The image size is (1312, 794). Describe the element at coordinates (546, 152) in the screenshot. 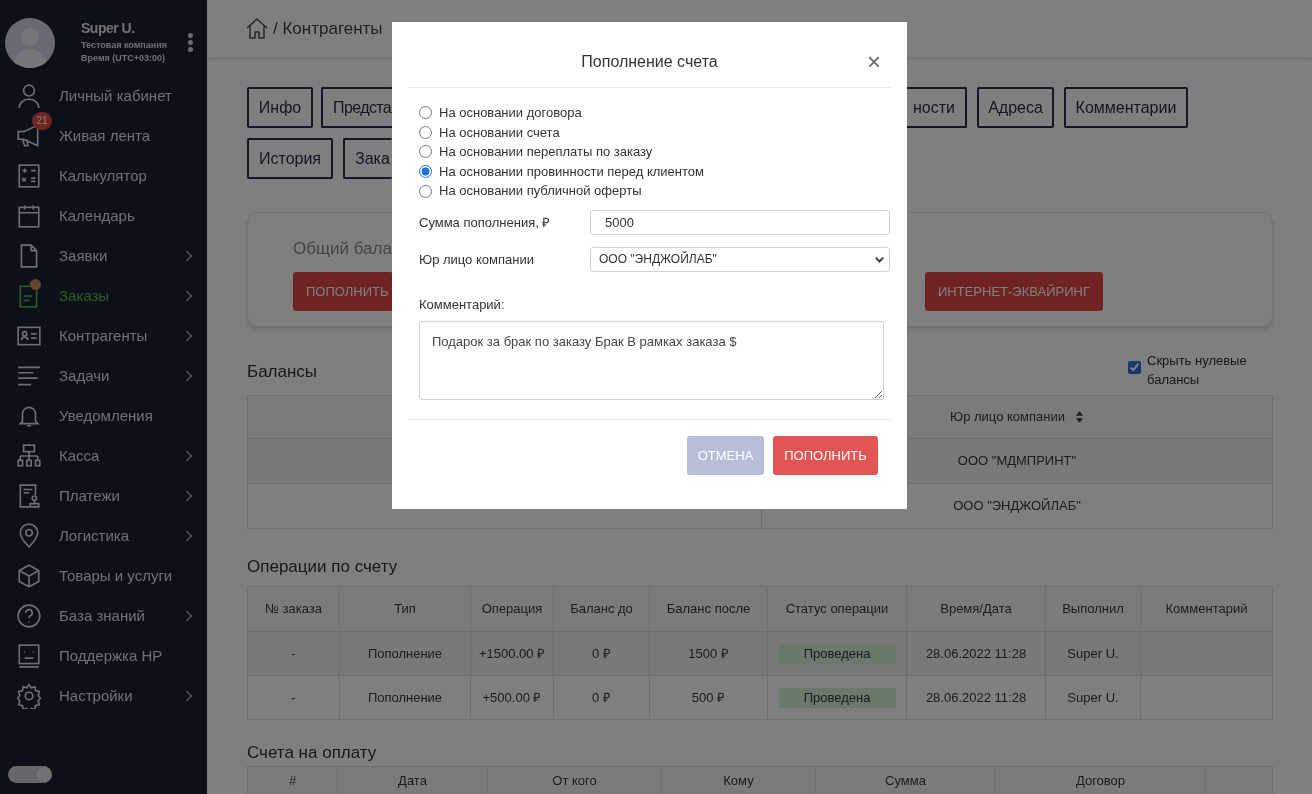

I see `option-label: На основании переплаты по заказу` at that location.